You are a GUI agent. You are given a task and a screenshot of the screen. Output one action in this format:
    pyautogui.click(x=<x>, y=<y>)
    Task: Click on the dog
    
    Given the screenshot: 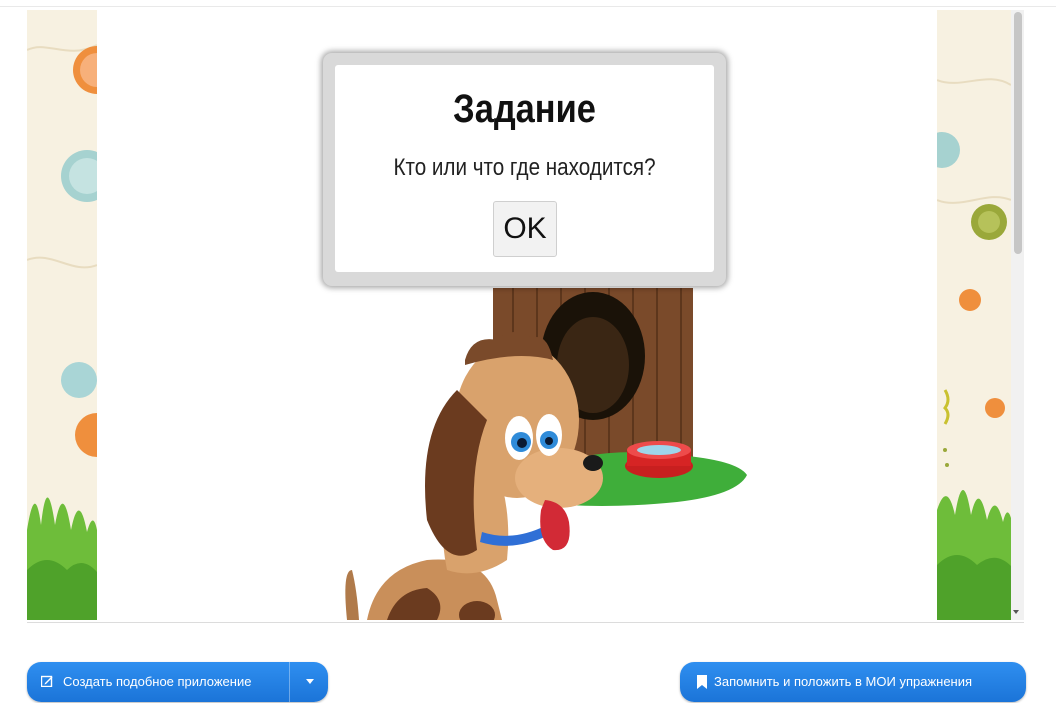 What is the action you would take?
    pyautogui.click(x=474, y=475)
    